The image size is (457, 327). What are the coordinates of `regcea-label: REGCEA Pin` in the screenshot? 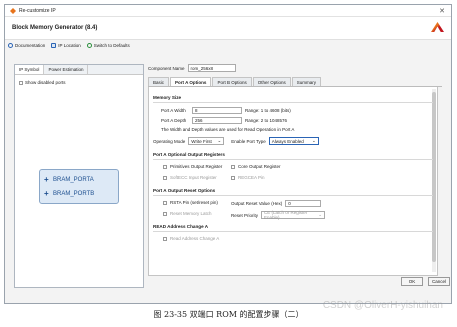 It's located at (251, 177).